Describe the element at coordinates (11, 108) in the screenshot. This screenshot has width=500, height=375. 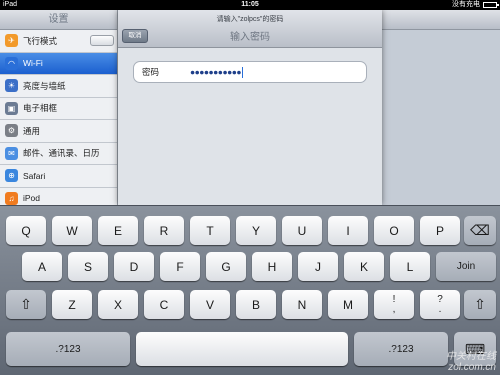
I see `picture-frame-icon: ▣` at that location.